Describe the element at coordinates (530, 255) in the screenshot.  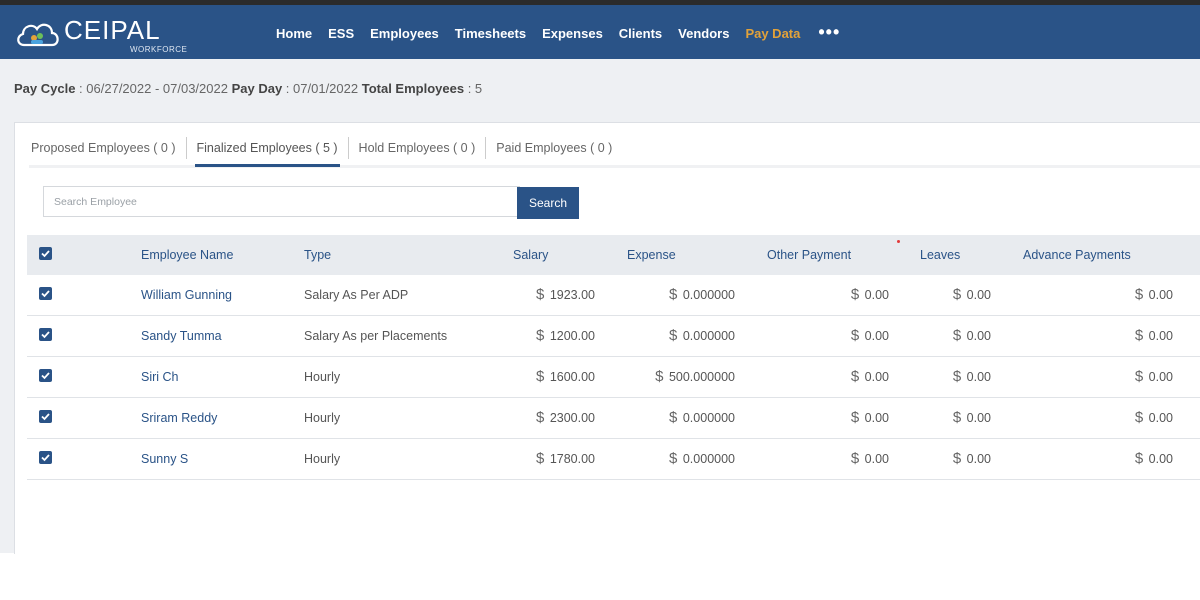
I see `header-salary: Salary` at that location.